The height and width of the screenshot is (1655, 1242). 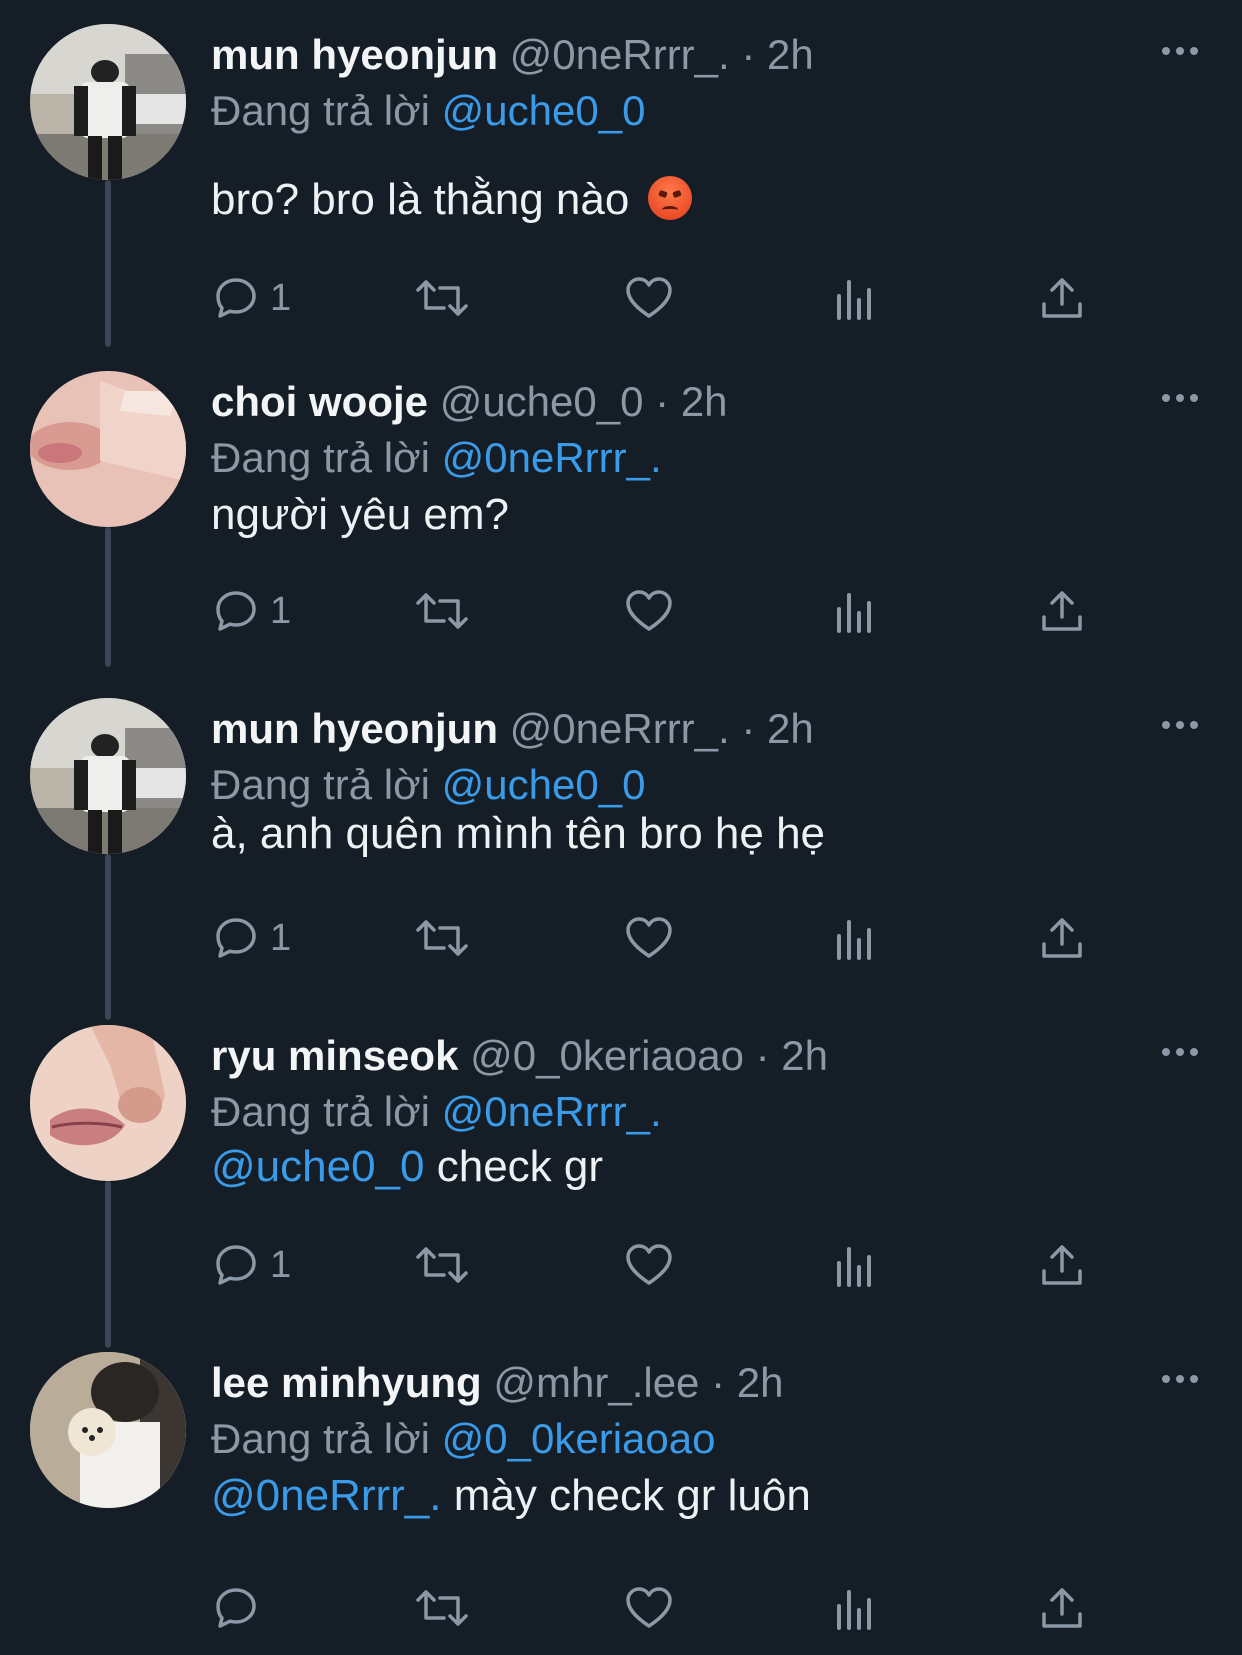 I want to click on tweet-text: bro? bro là thằng nào, so click(x=451, y=200).